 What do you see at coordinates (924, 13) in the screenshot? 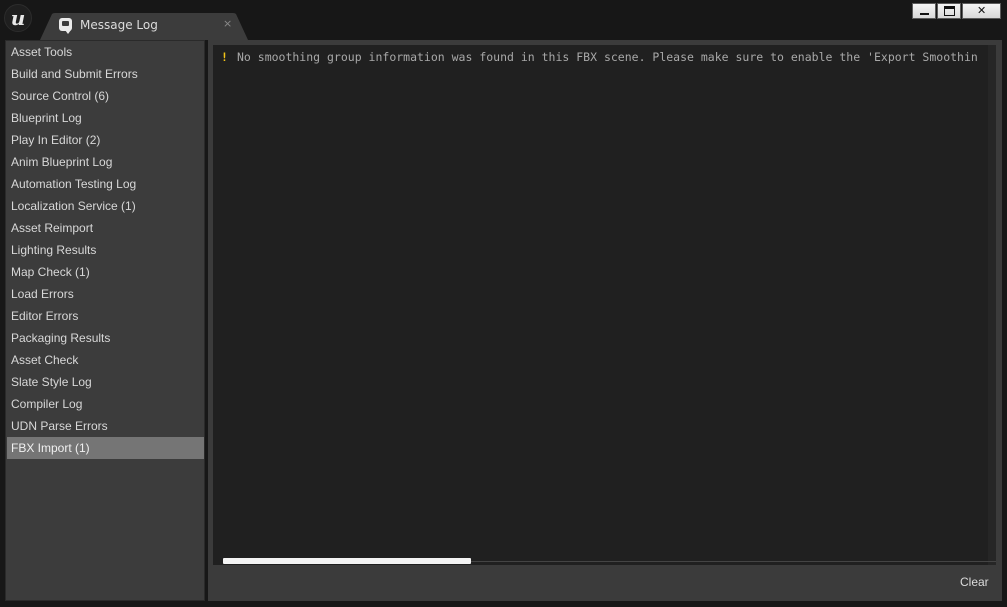
I see `minimize-icon` at bounding box center [924, 13].